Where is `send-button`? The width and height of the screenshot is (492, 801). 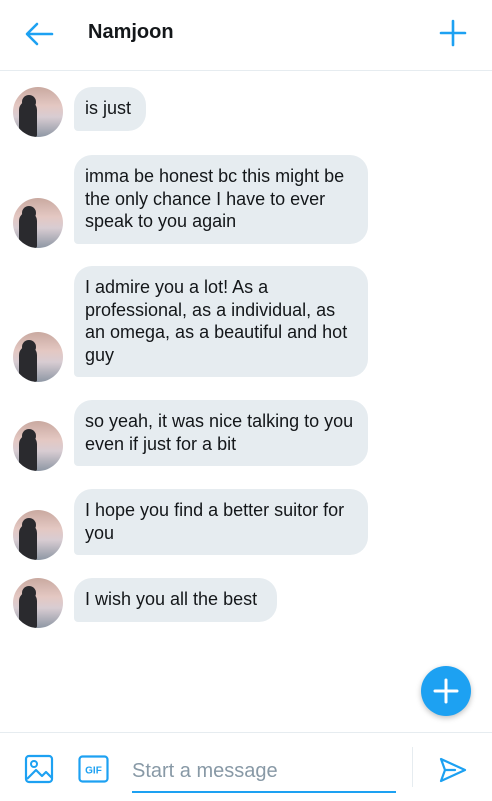
send-button is located at coordinates (453, 770).